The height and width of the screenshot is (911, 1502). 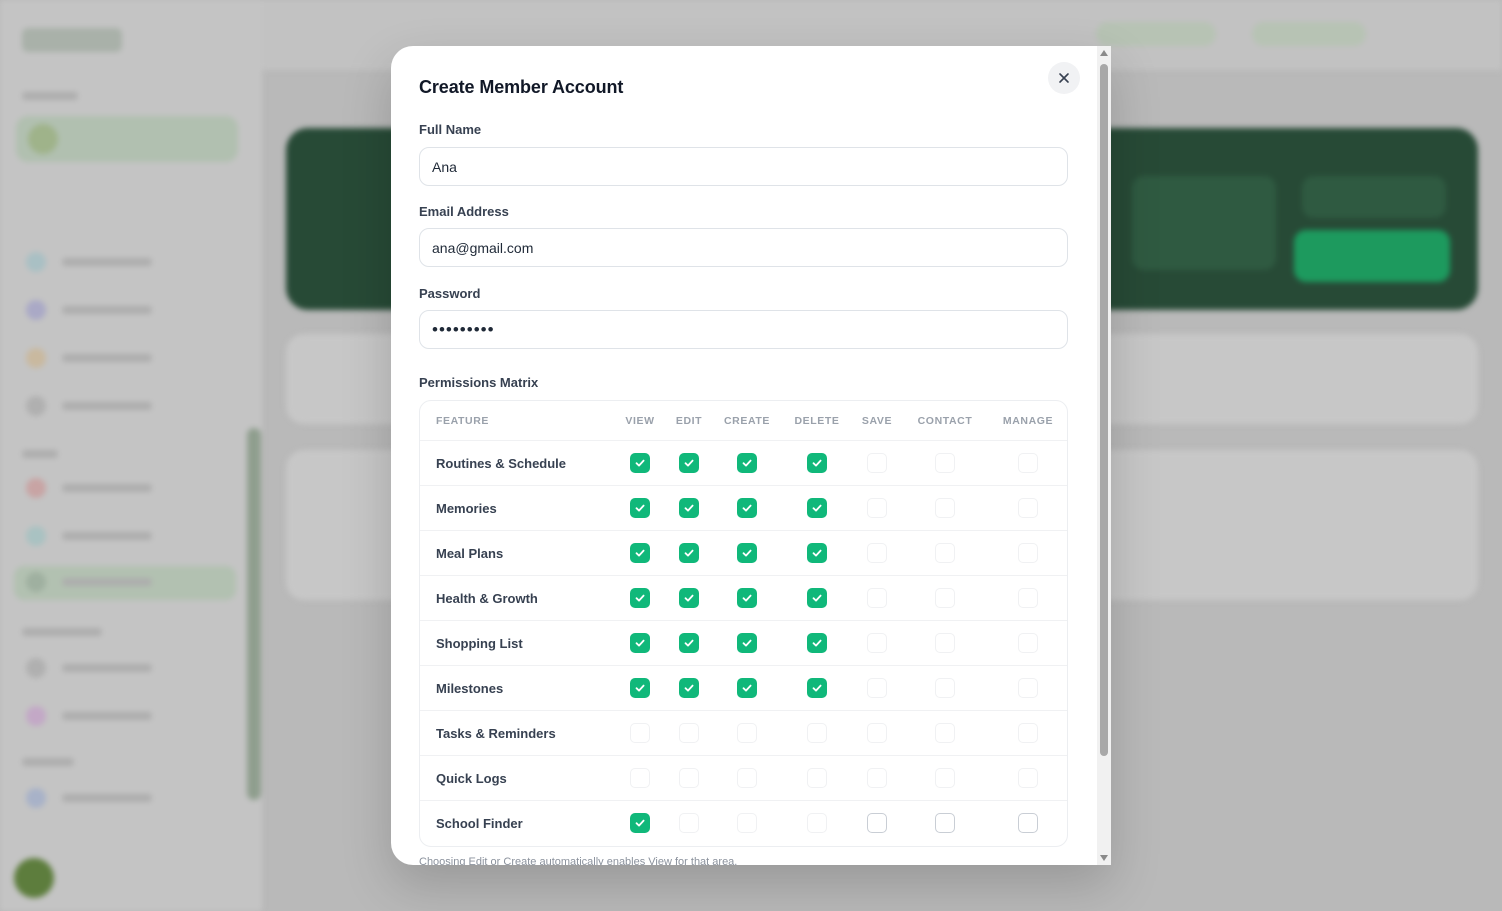 I want to click on email-label: Email Address, so click(x=464, y=211).